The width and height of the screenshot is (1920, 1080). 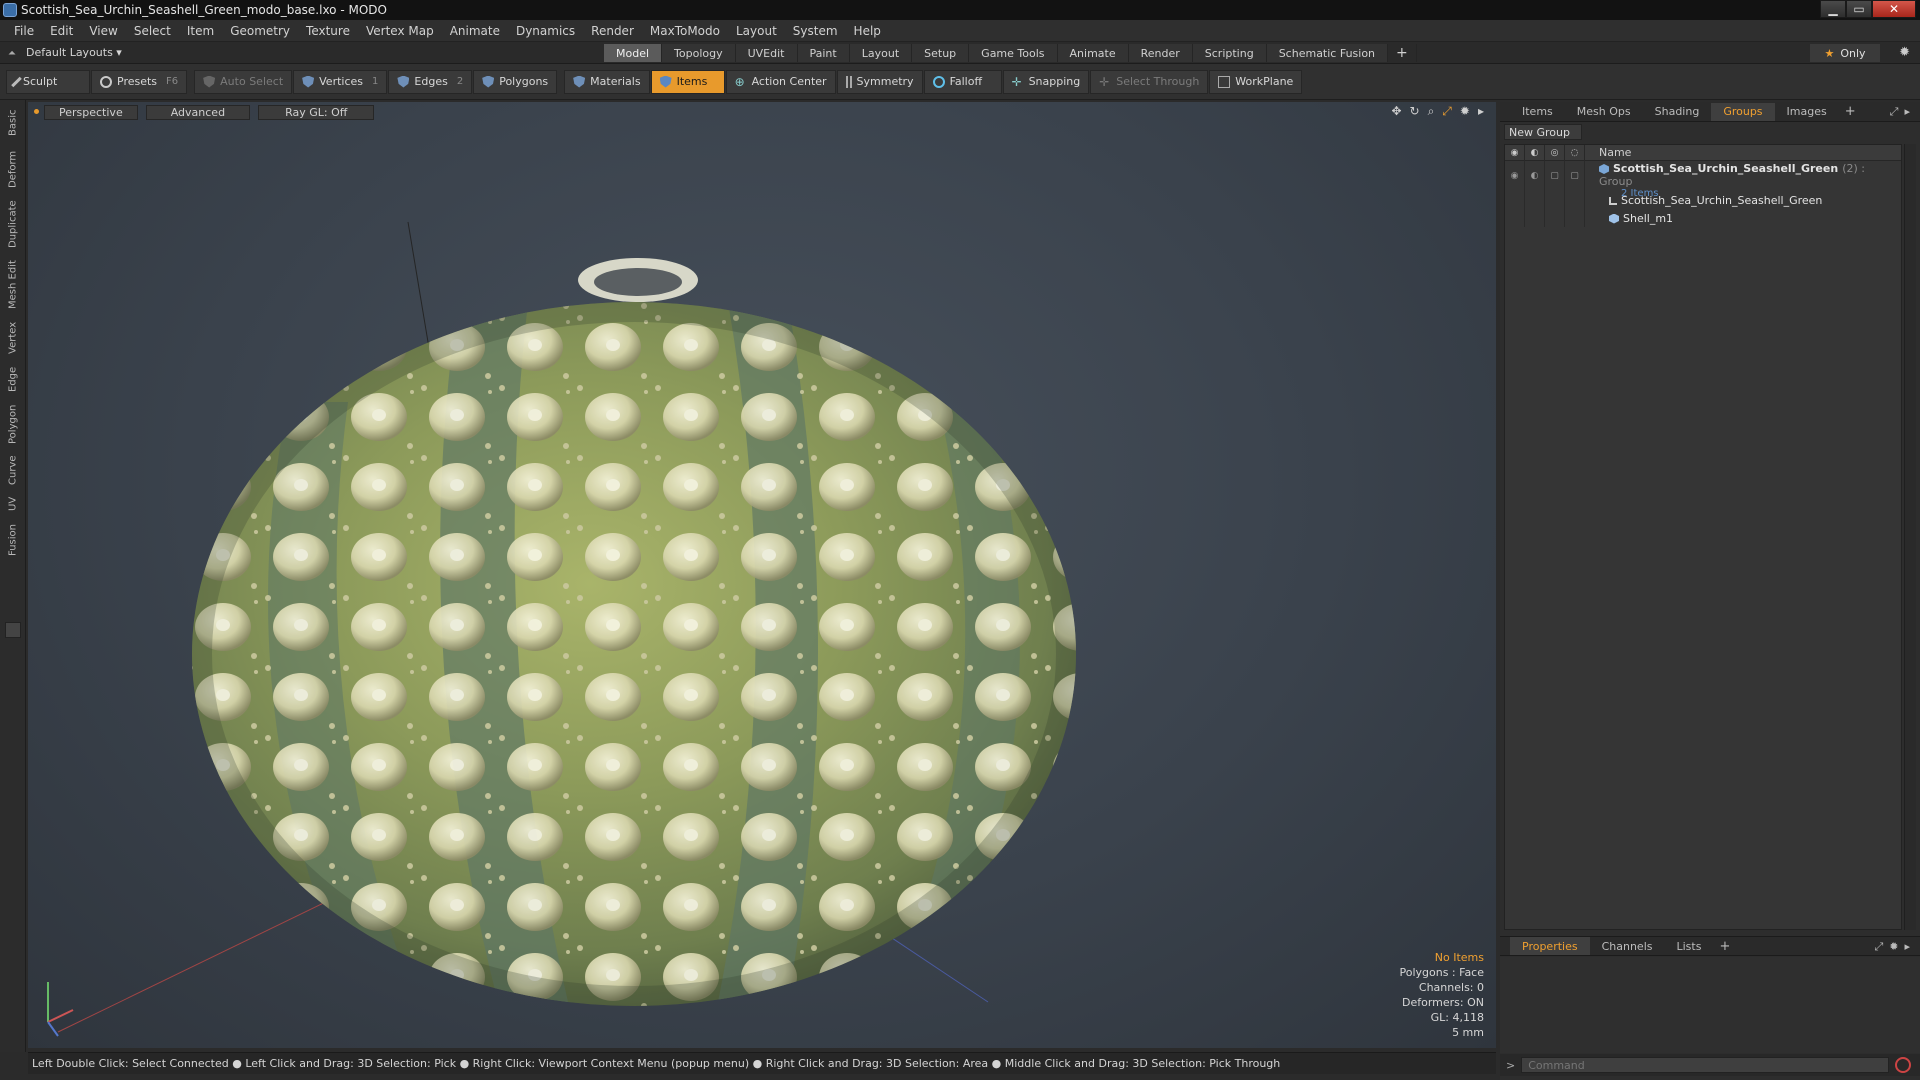 What do you see at coordinates (243, 81) in the screenshot?
I see `auto-select-button: Auto Select` at bounding box center [243, 81].